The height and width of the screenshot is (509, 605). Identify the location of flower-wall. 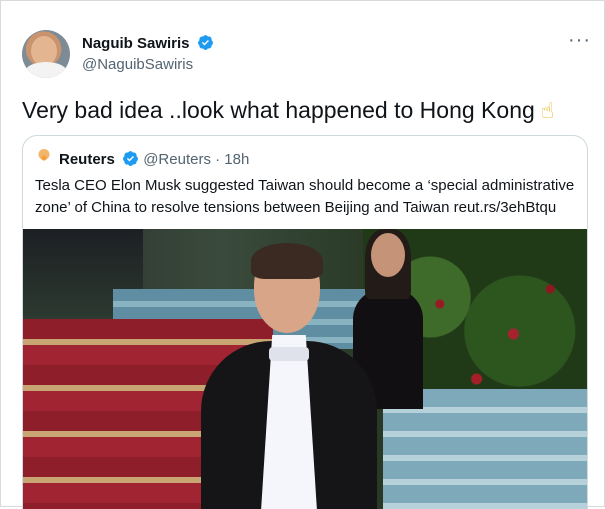
(495, 334).